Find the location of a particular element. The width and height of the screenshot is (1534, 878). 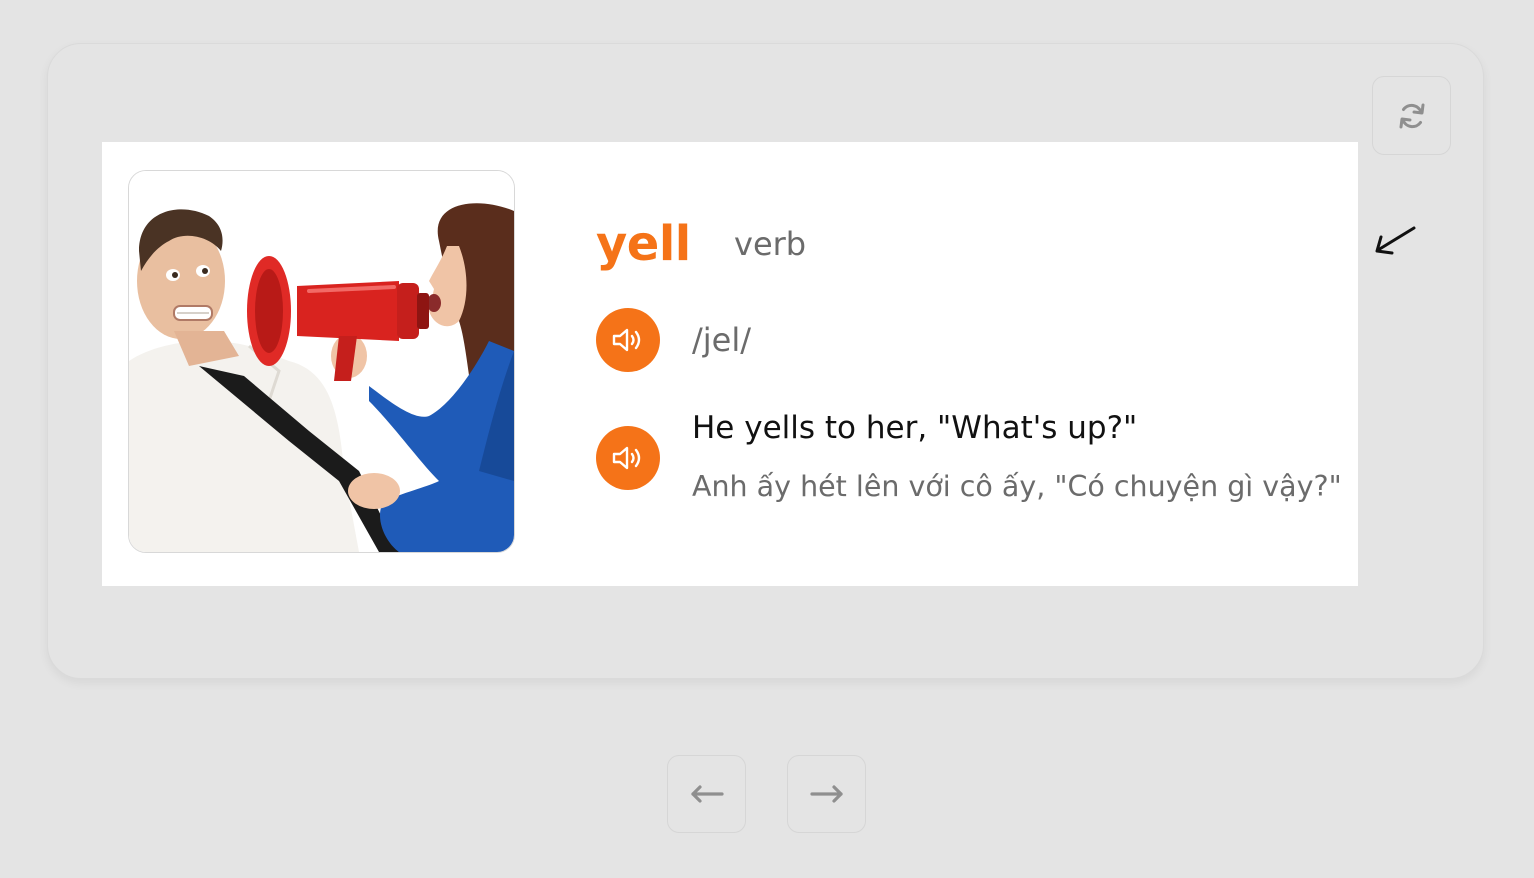

part-of-speech: verb is located at coordinates (770, 244).